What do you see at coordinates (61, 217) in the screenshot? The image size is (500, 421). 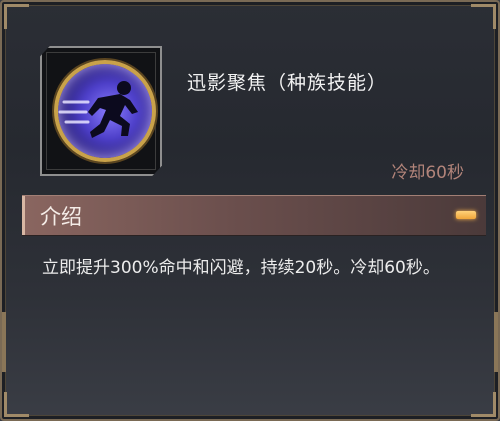 I see `section-title: 介绍` at bounding box center [61, 217].